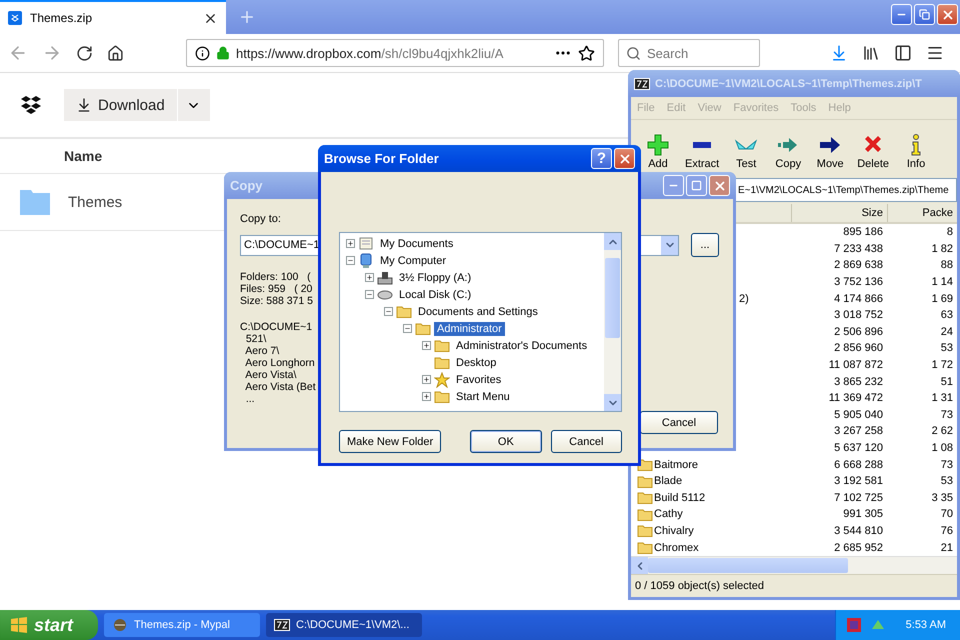 This screenshot has width=960, height=640. What do you see at coordinates (947, 265) in the screenshot?
I see `table-cell-text: 88` at bounding box center [947, 265].